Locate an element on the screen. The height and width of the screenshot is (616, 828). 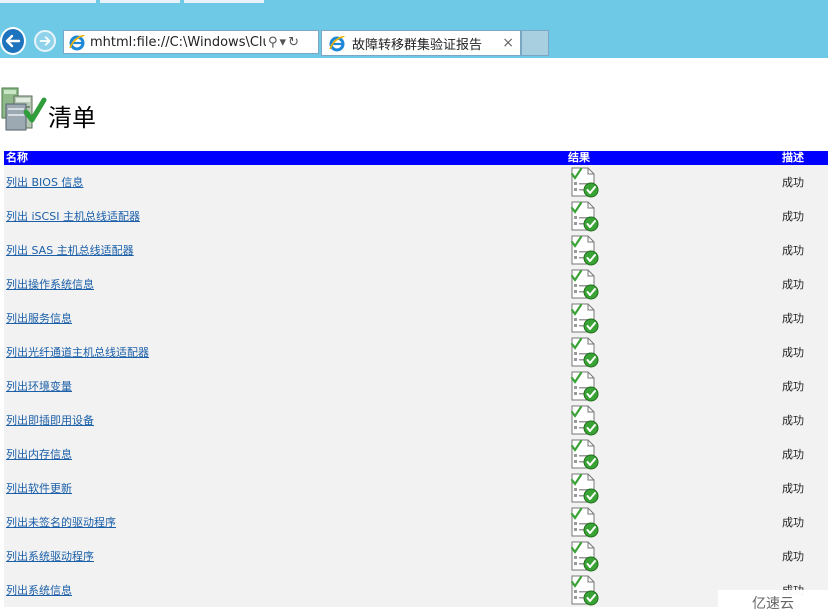
table-row: 列出软件更新 成功 is located at coordinates (416, 488).